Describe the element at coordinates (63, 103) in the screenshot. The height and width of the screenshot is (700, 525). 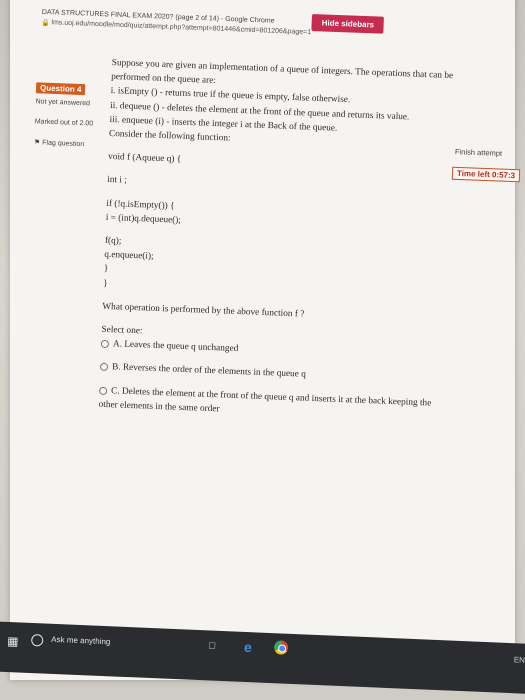
I see `question-status: Not yet answered` at that location.